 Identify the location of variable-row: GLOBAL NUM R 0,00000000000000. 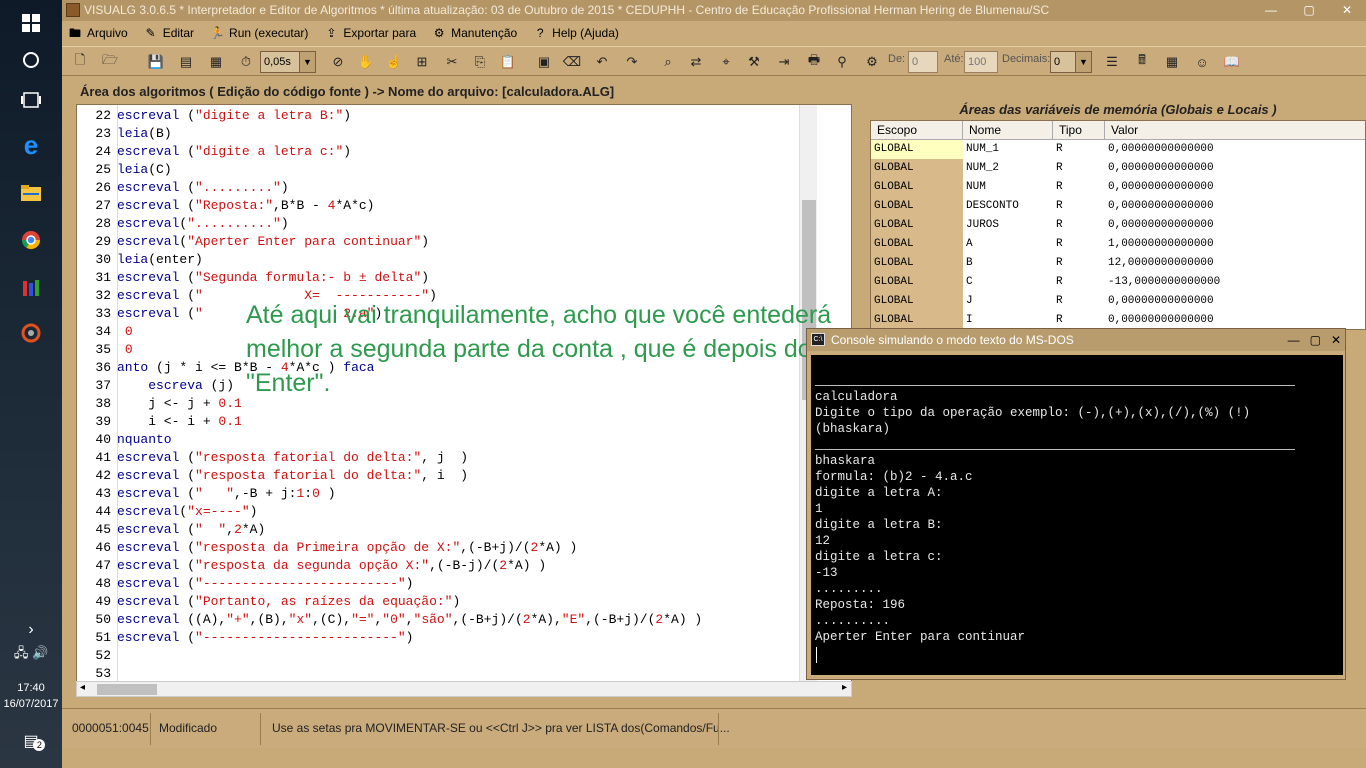
(1118, 187).